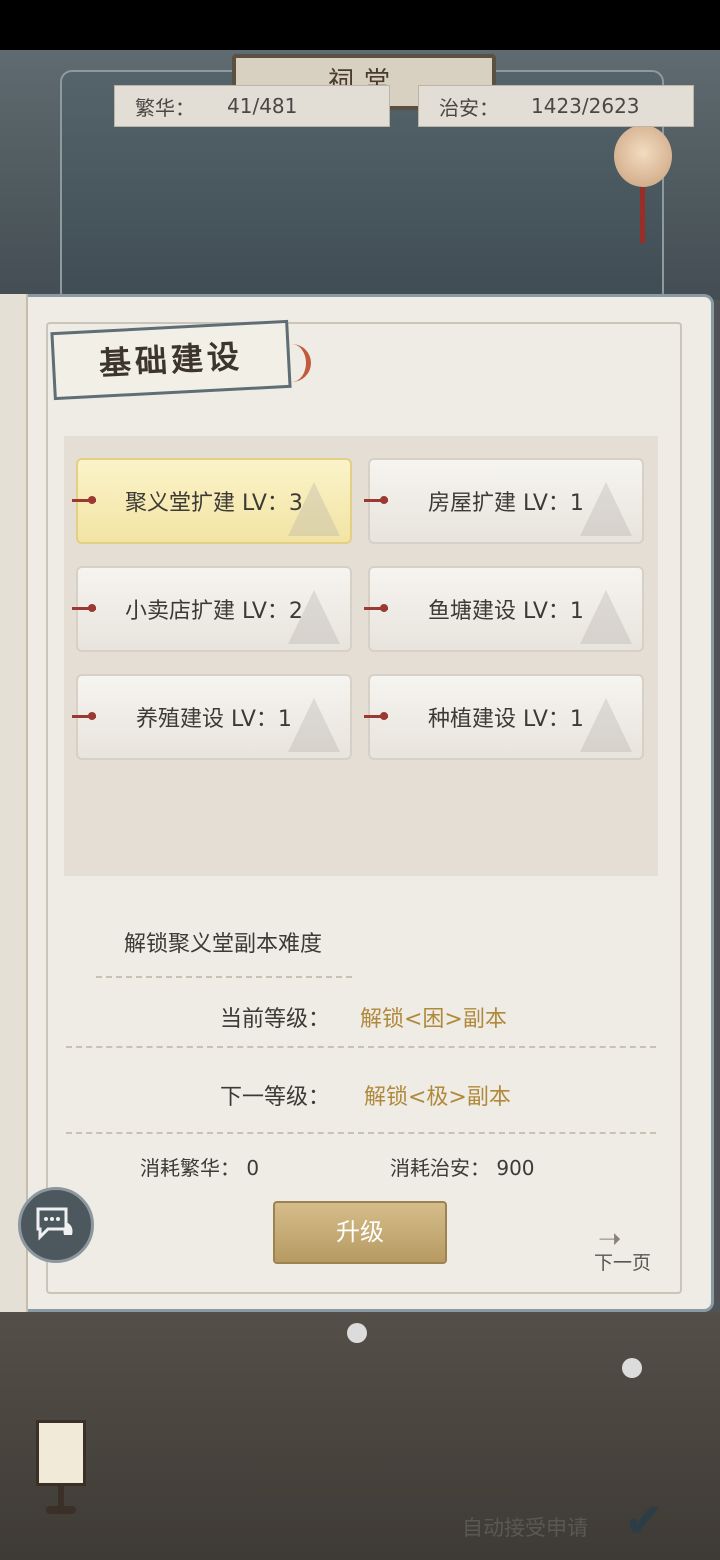 The height and width of the screenshot is (1560, 720). I want to click on building-label: 种植建设 LV：1, so click(506, 719).